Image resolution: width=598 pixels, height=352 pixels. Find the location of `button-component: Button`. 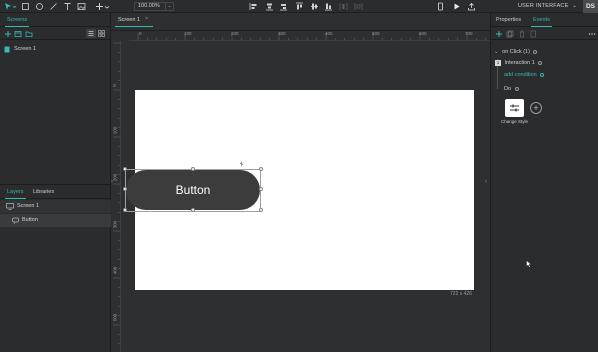

button-component: Button is located at coordinates (193, 190).